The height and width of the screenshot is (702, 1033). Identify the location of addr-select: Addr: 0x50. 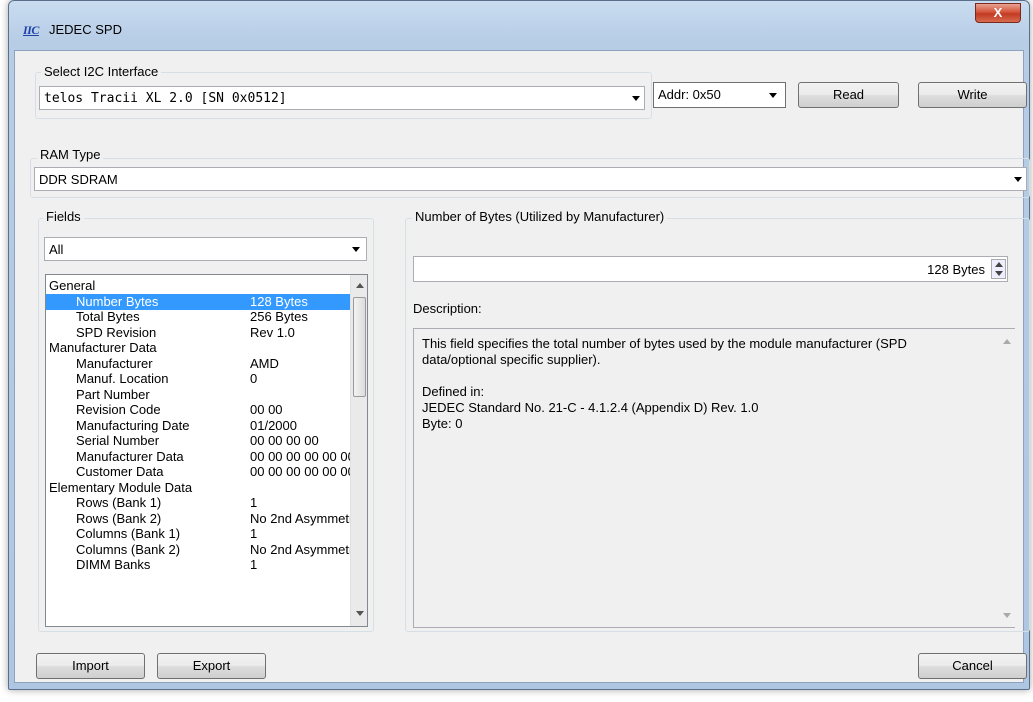
(719, 95).